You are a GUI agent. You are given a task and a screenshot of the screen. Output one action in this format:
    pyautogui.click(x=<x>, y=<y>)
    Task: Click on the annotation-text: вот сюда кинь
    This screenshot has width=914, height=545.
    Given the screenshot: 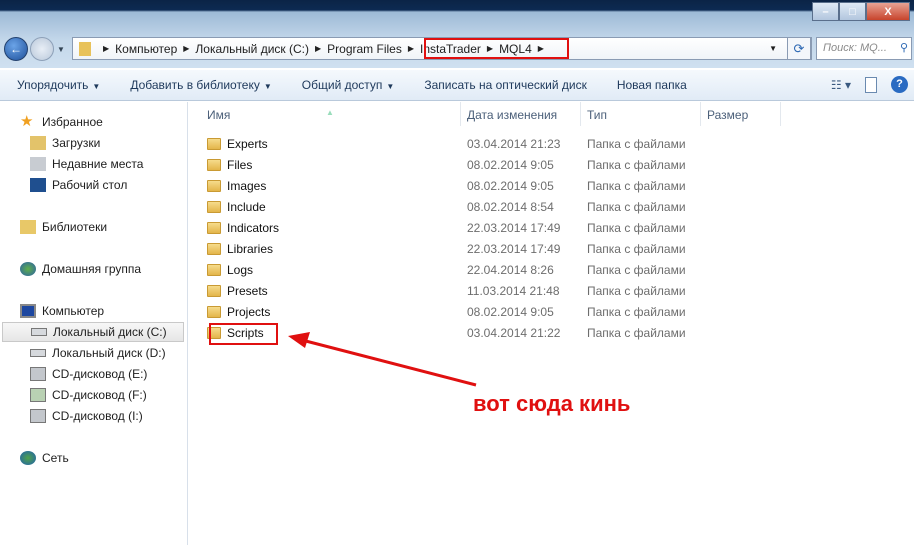 What is the action you would take?
    pyautogui.click(x=552, y=403)
    